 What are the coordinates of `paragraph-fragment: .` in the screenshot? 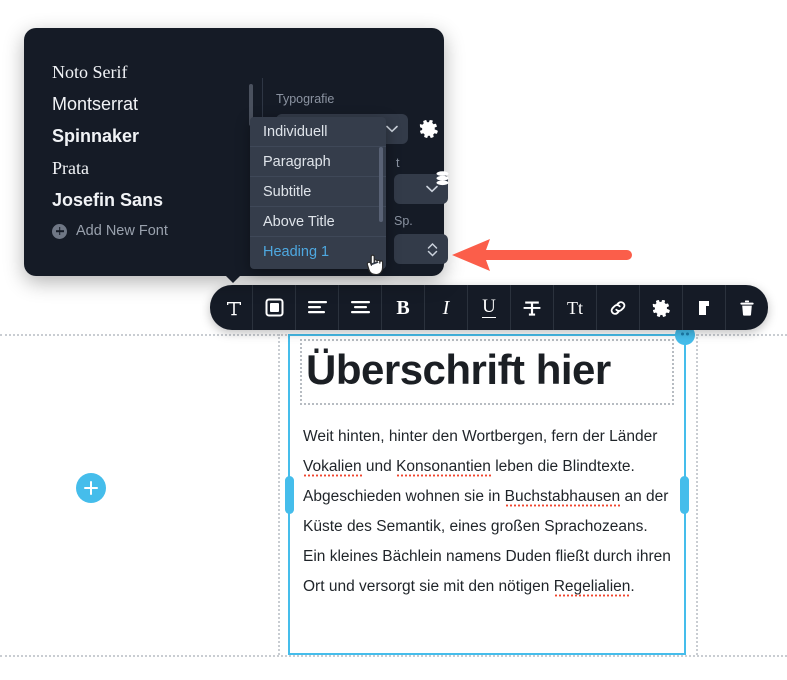 It's located at (632, 586).